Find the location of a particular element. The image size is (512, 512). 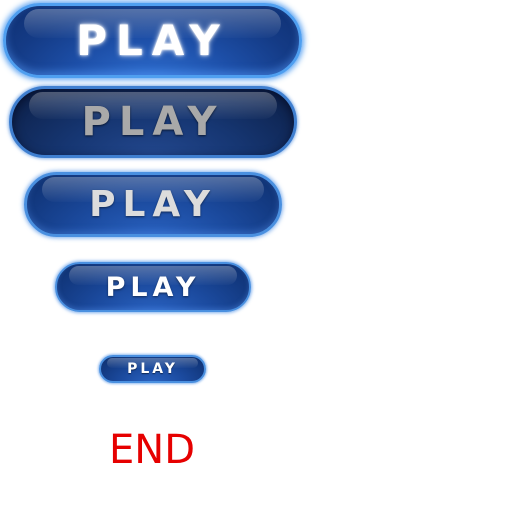

play-button-normal-small: PLAY is located at coordinates (152, 369).